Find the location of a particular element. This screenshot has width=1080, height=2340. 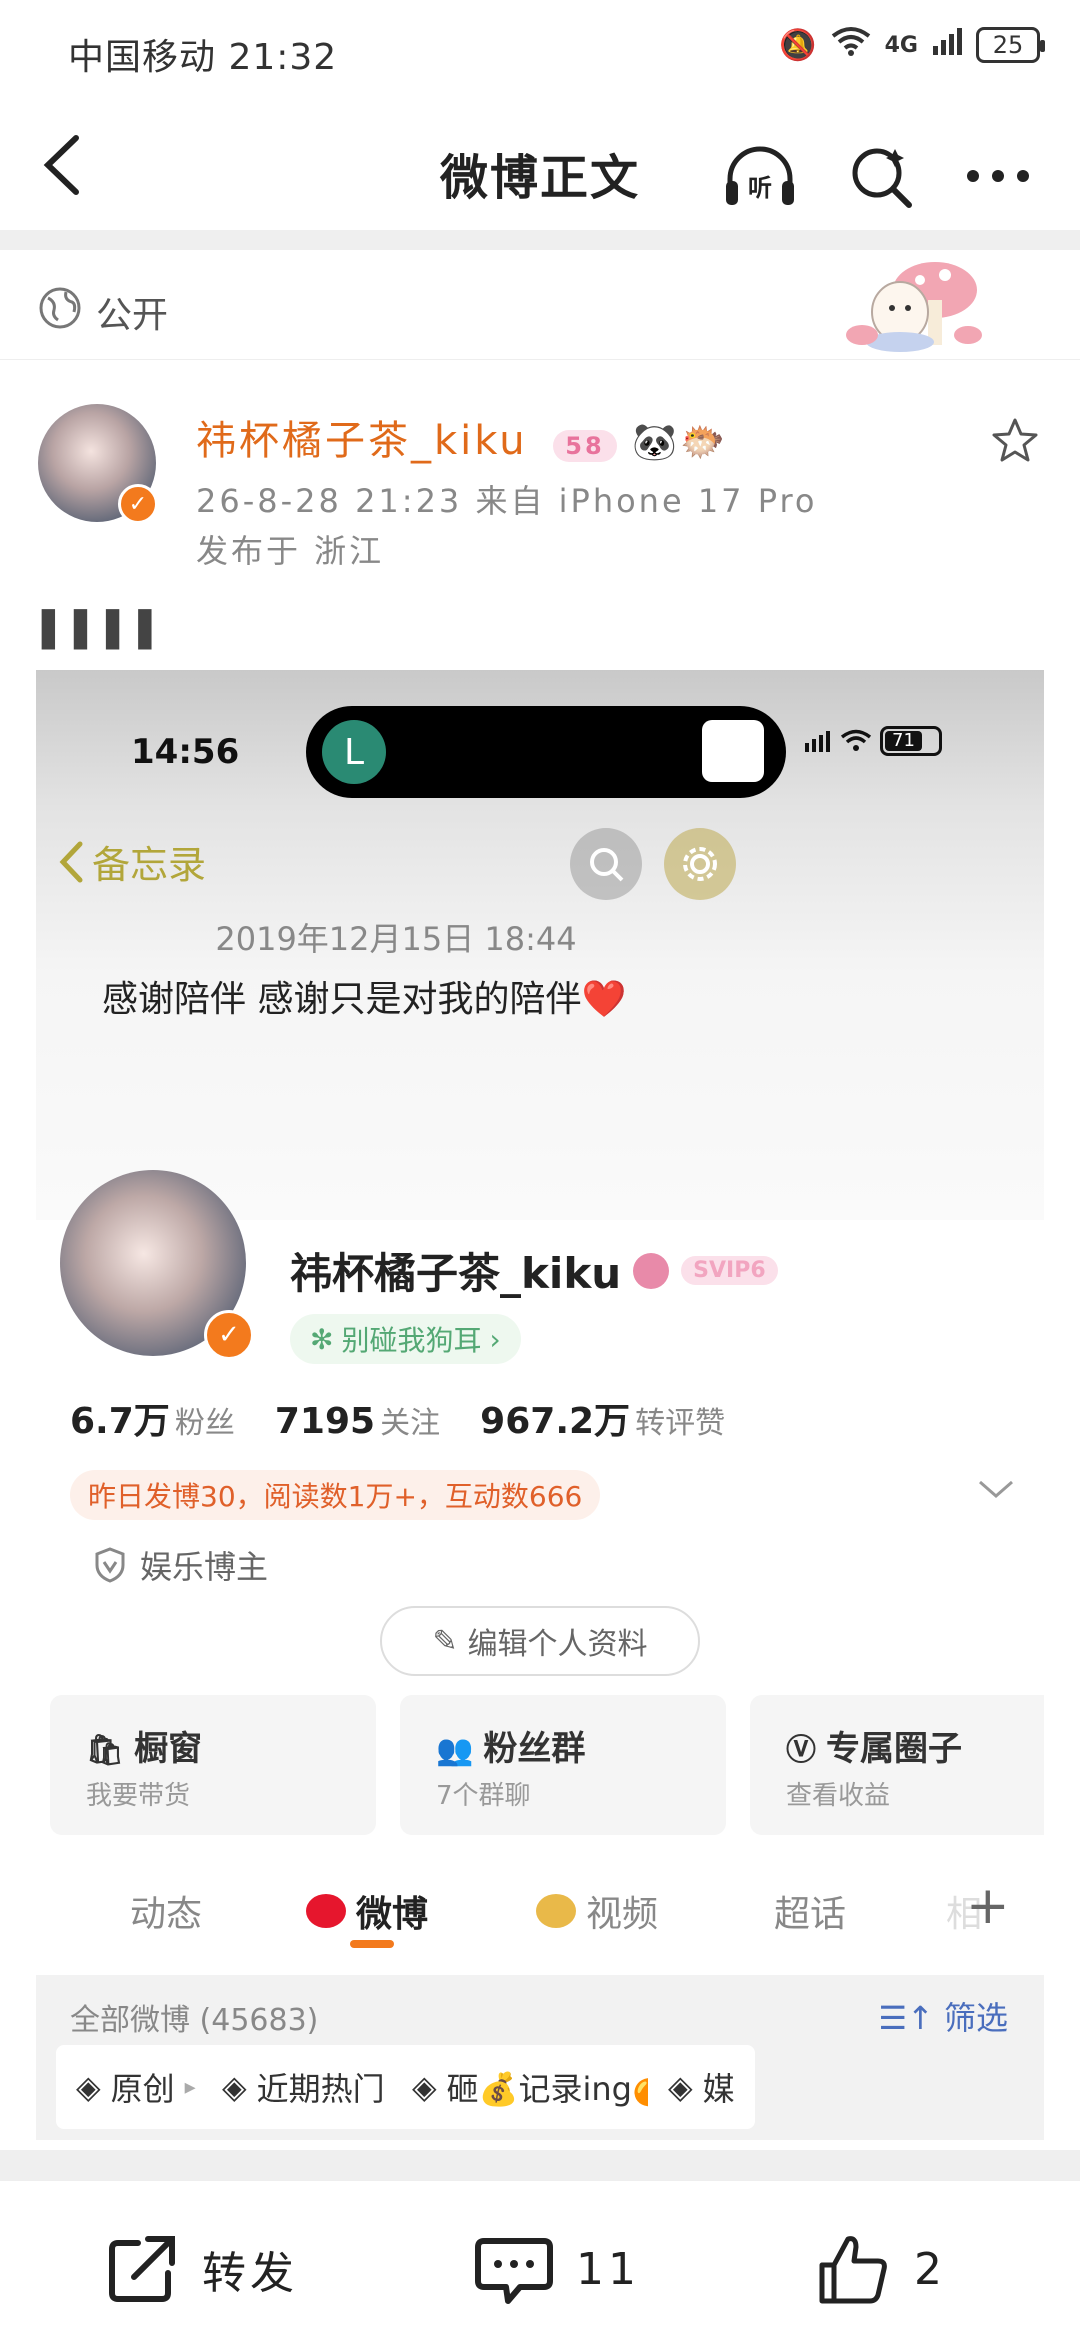

mute-bell-icon: 🔕 is located at coordinates (798, 45).